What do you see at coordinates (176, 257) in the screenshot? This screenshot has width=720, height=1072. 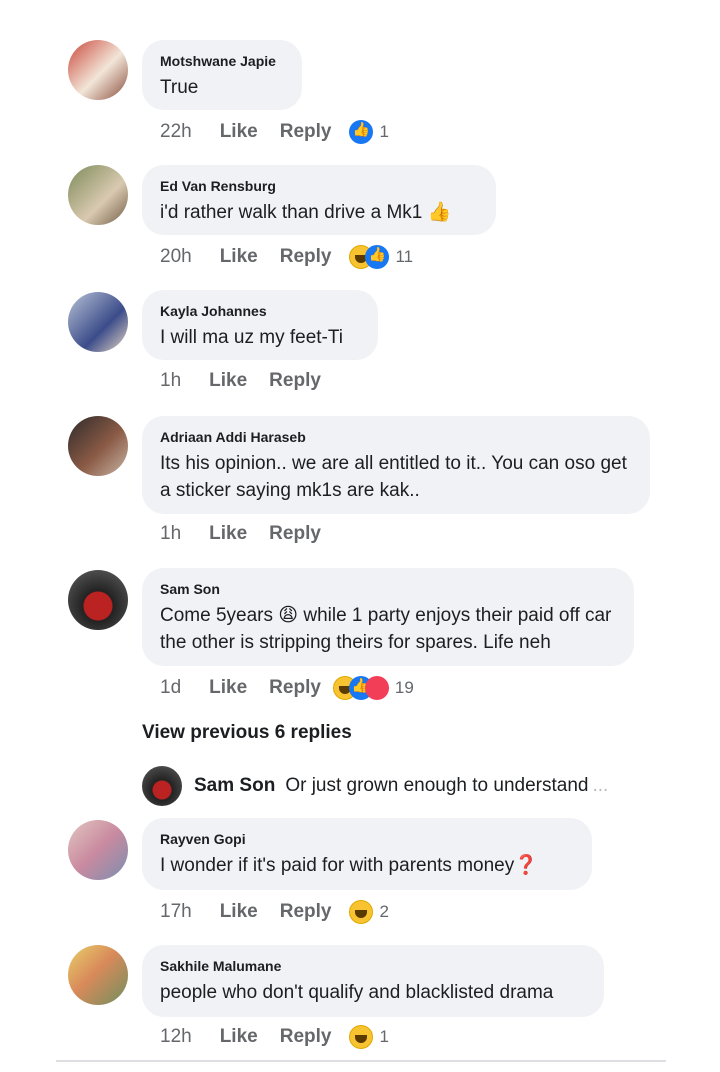 I see `comment-time: 20h` at bounding box center [176, 257].